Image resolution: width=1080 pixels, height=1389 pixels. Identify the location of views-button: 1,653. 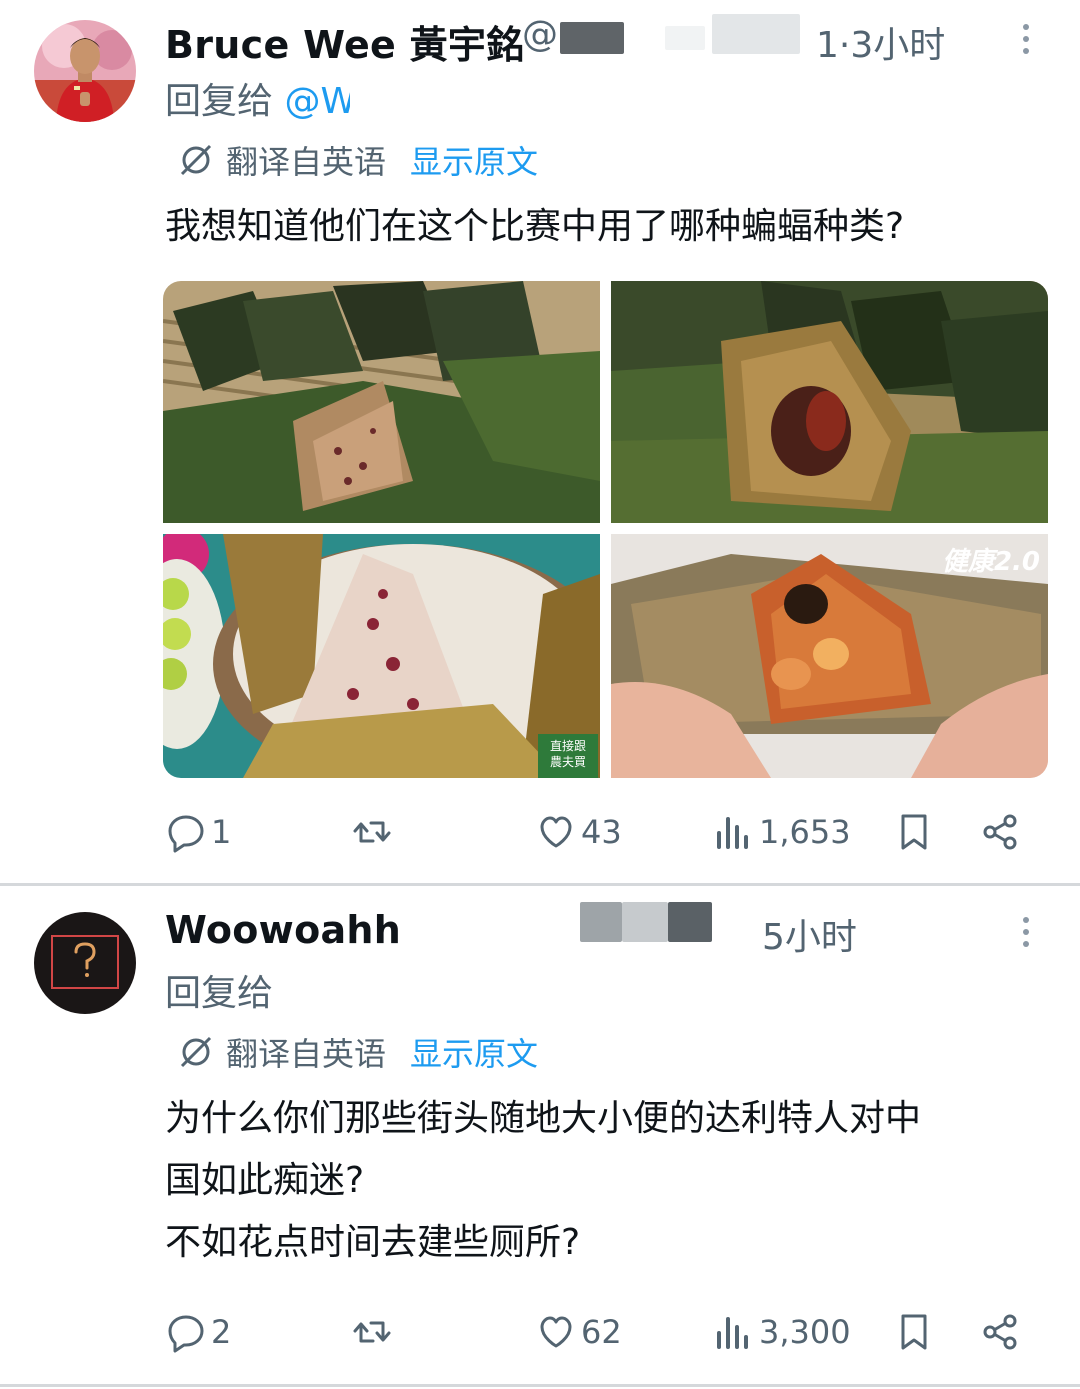
(782, 832).